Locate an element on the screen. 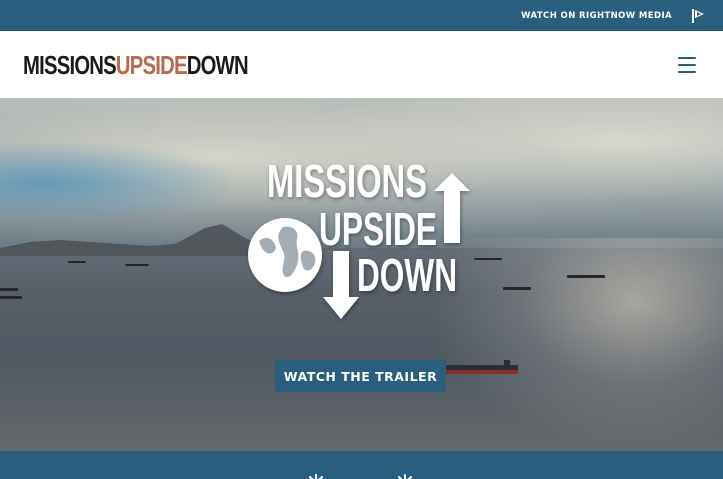  rightnow-flag-icon is located at coordinates (698, 15).